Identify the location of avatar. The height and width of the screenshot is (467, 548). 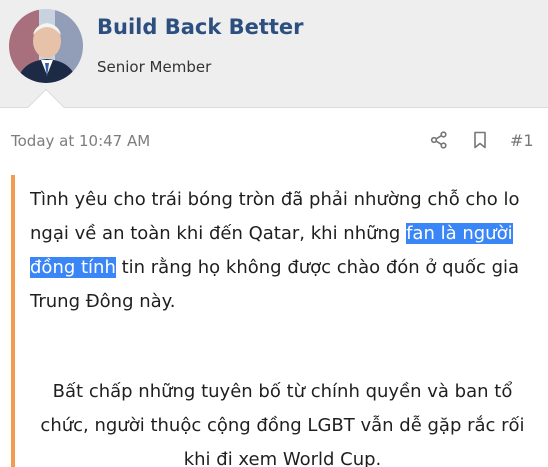
(46, 46).